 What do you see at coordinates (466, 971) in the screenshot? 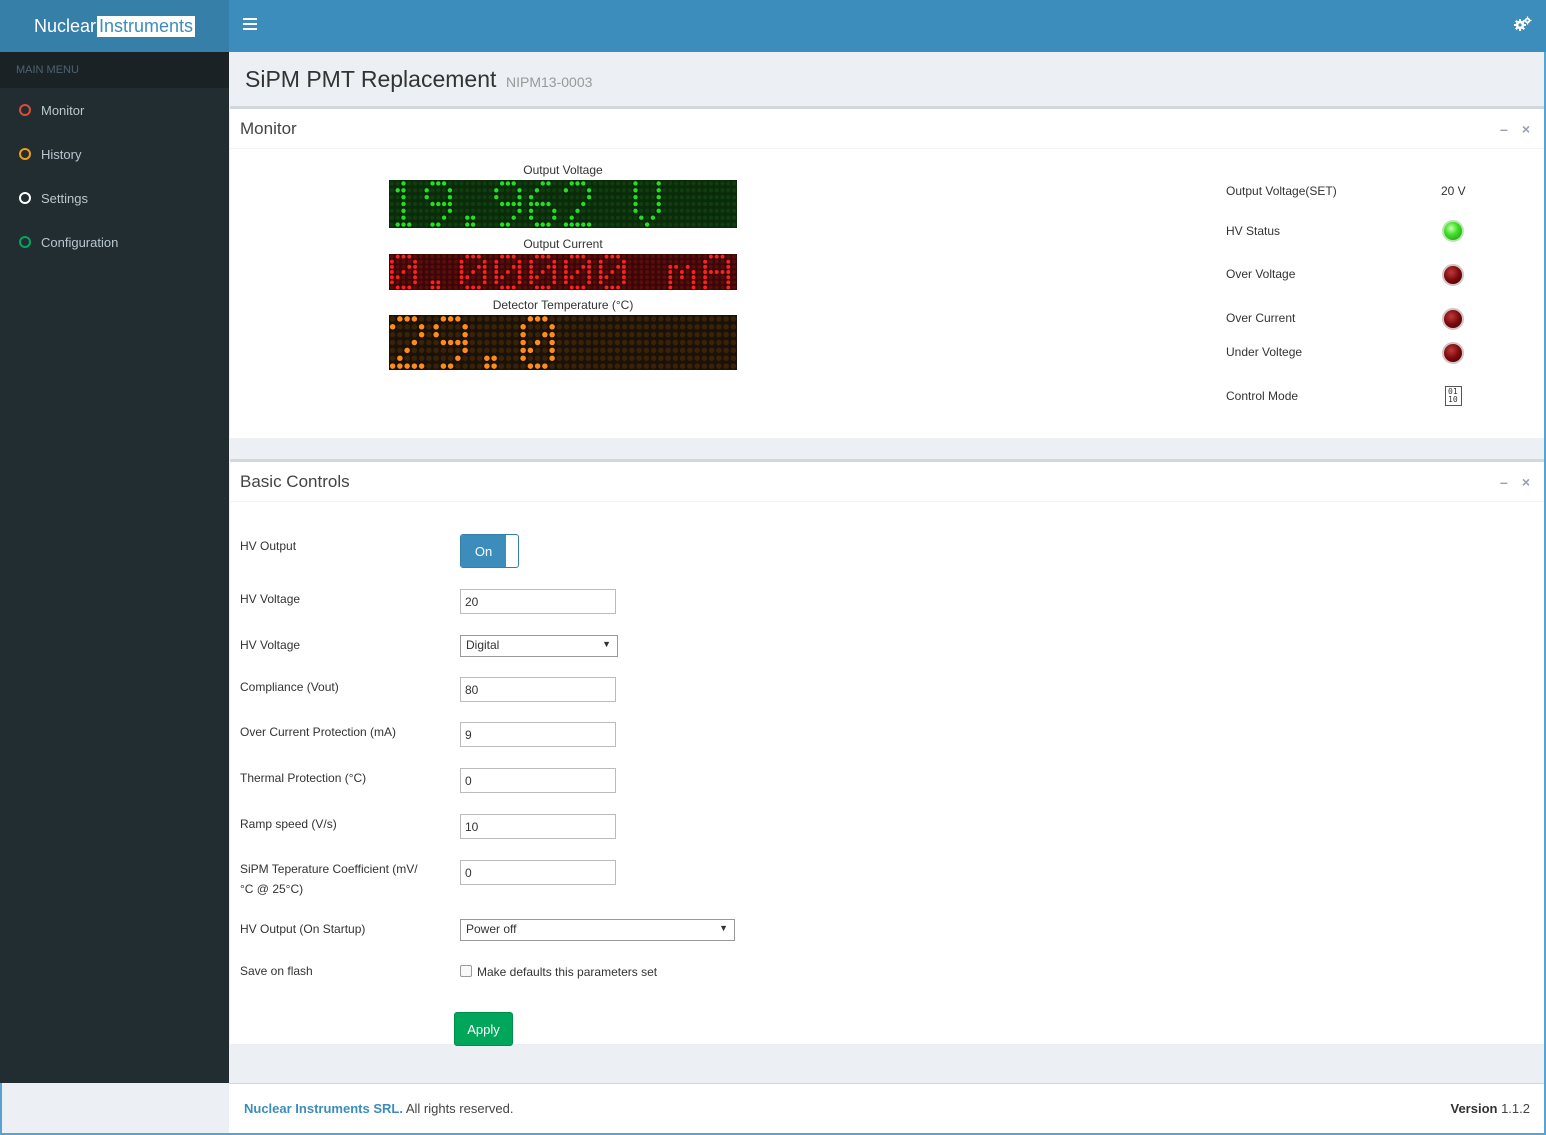
I see `save-defaults-checkbox` at bounding box center [466, 971].